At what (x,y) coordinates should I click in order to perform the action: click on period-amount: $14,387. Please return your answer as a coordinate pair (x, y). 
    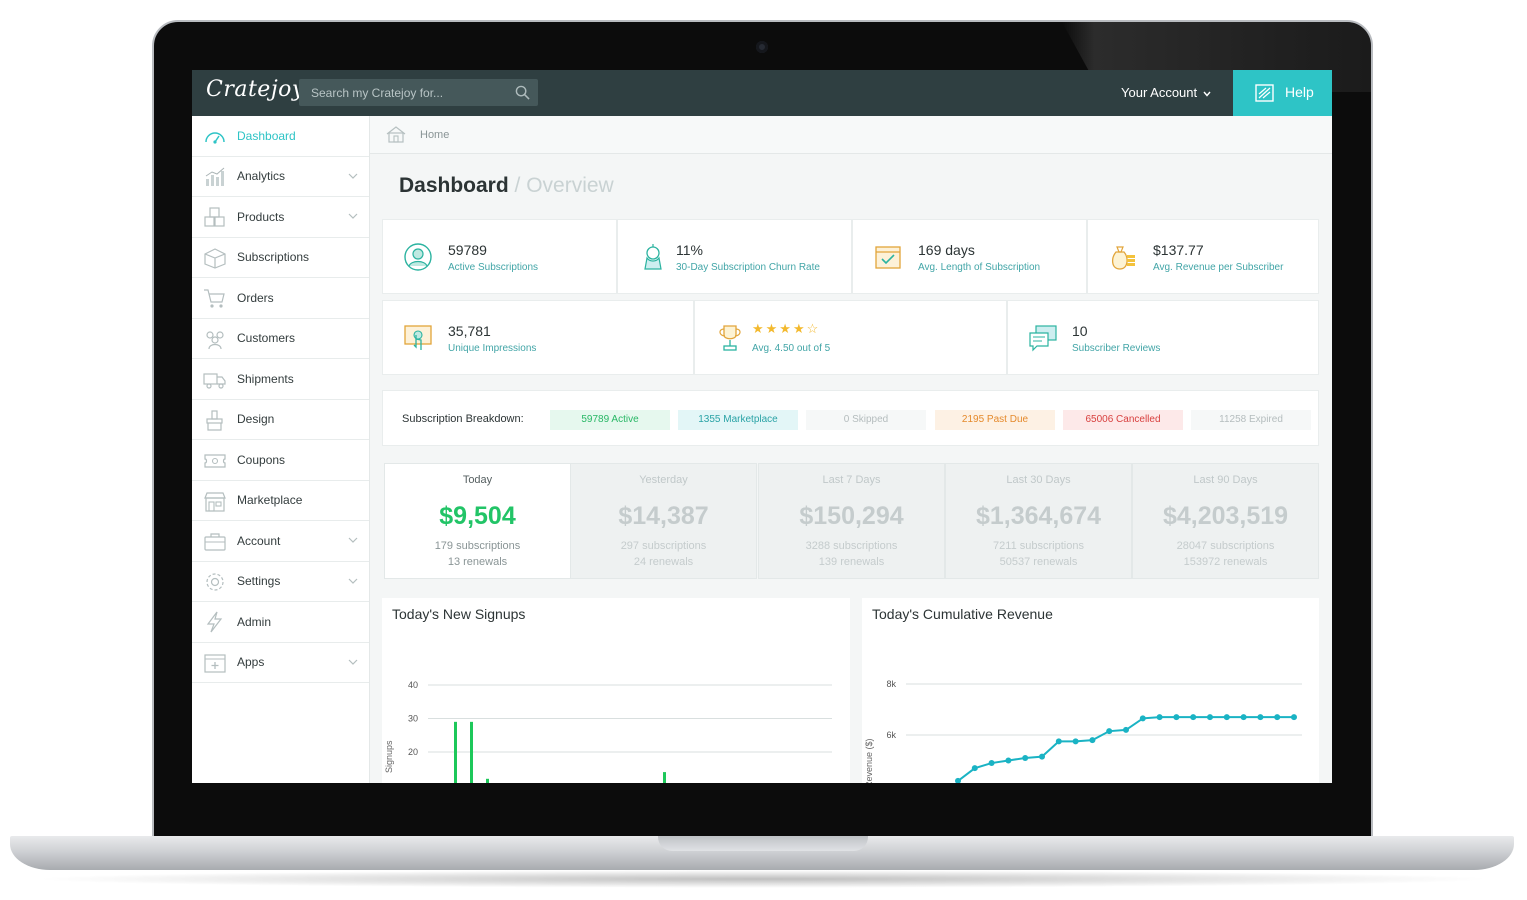
    Looking at the image, I should click on (663, 516).